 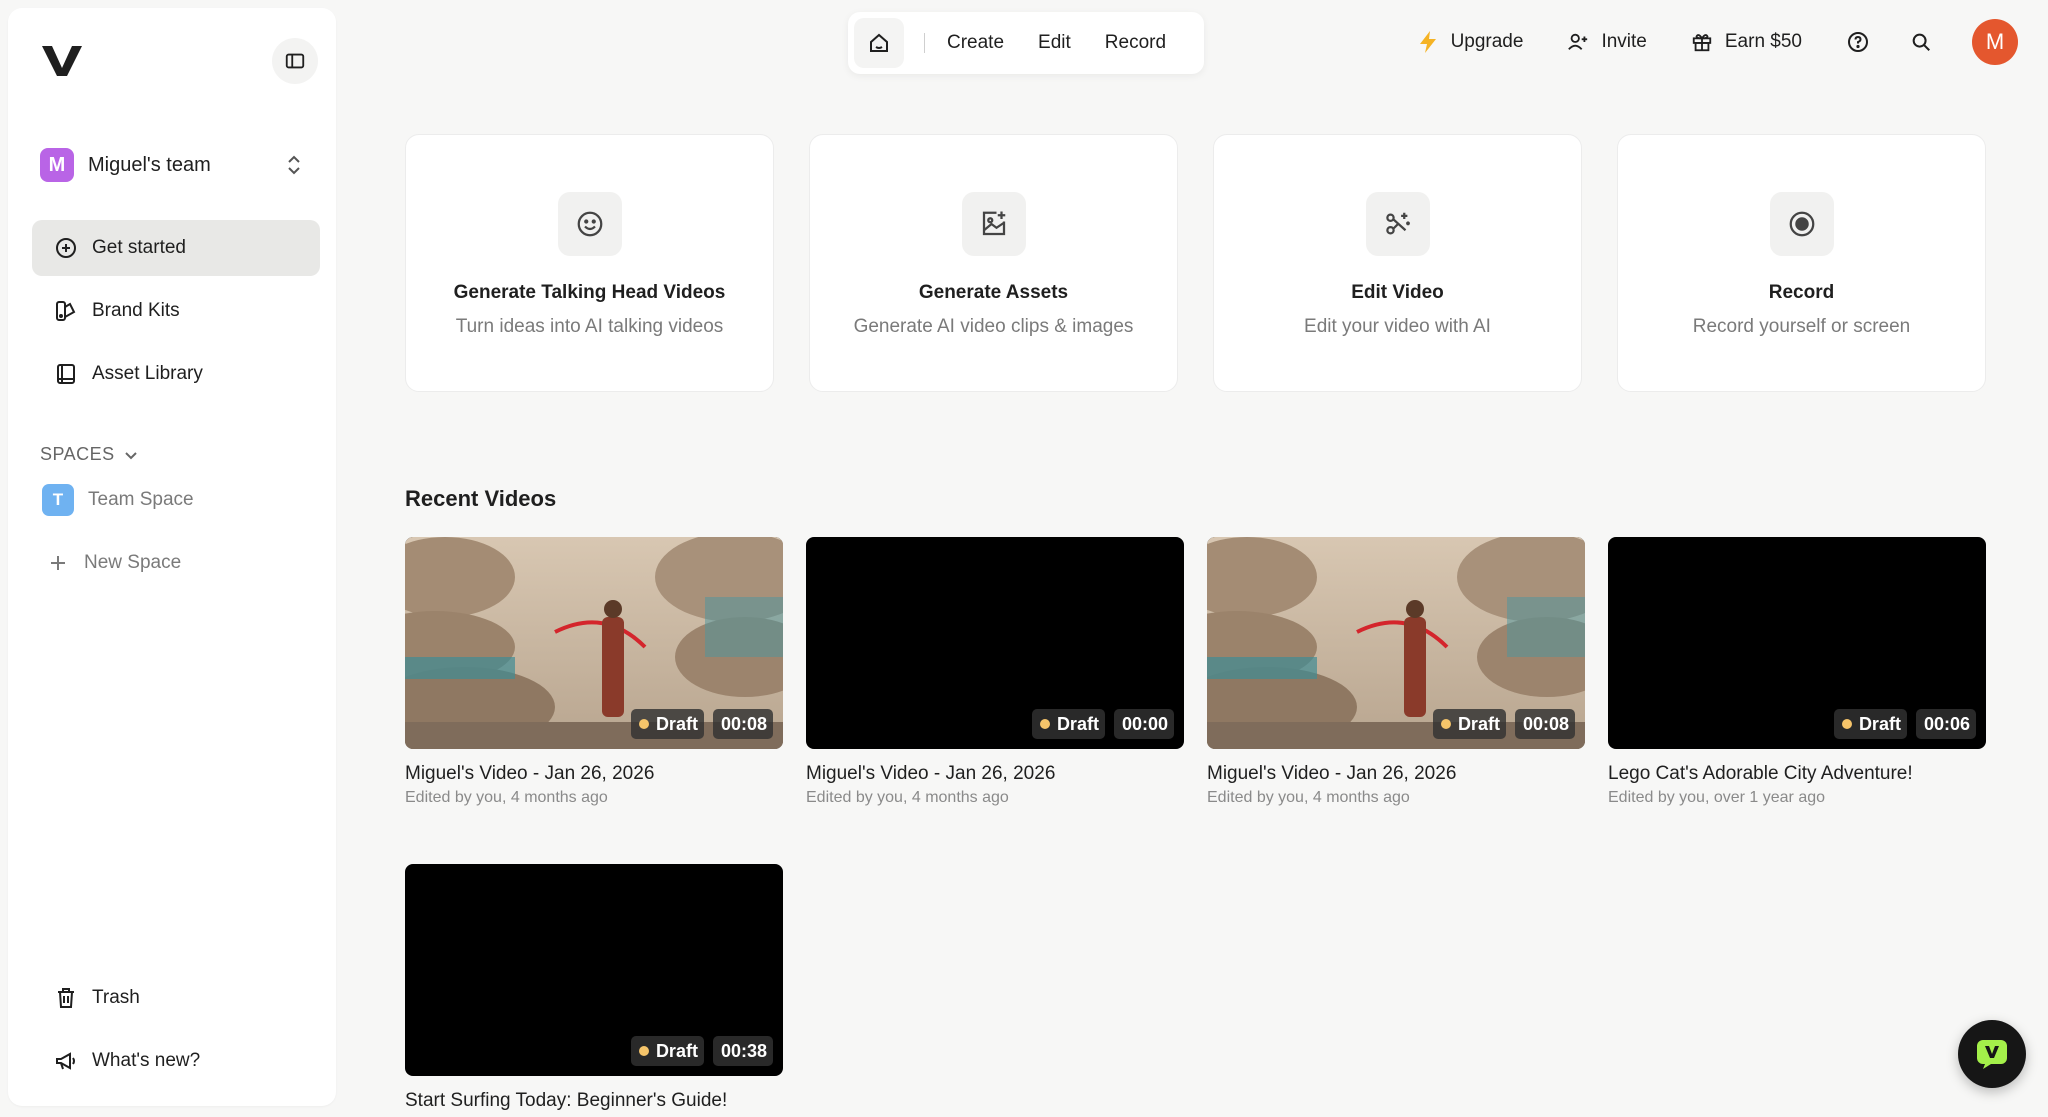 I want to click on space-item-team-space: T Team Space, so click(x=182, y=500).